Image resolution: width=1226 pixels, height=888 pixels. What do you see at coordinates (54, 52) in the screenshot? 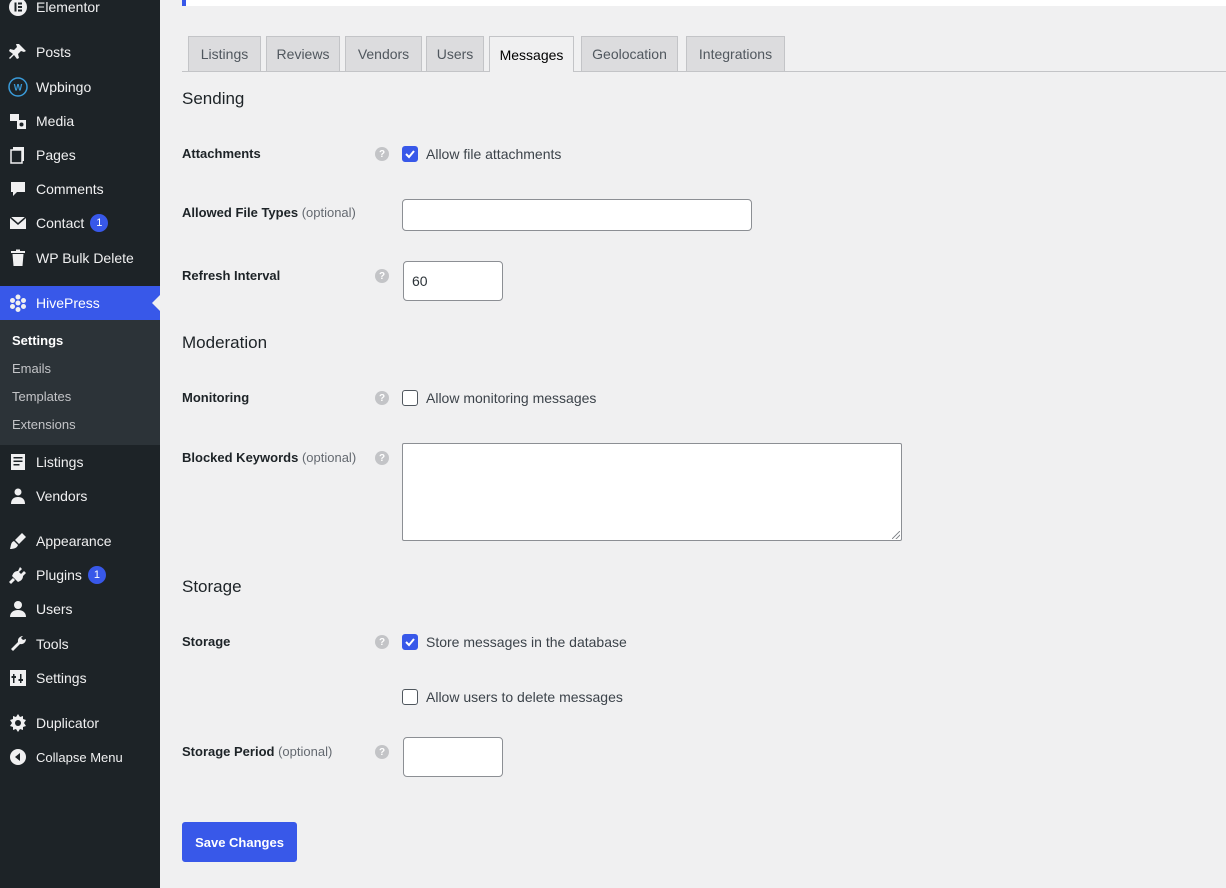
I see `sidebar-item-label: Posts` at bounding box center [54, 52].